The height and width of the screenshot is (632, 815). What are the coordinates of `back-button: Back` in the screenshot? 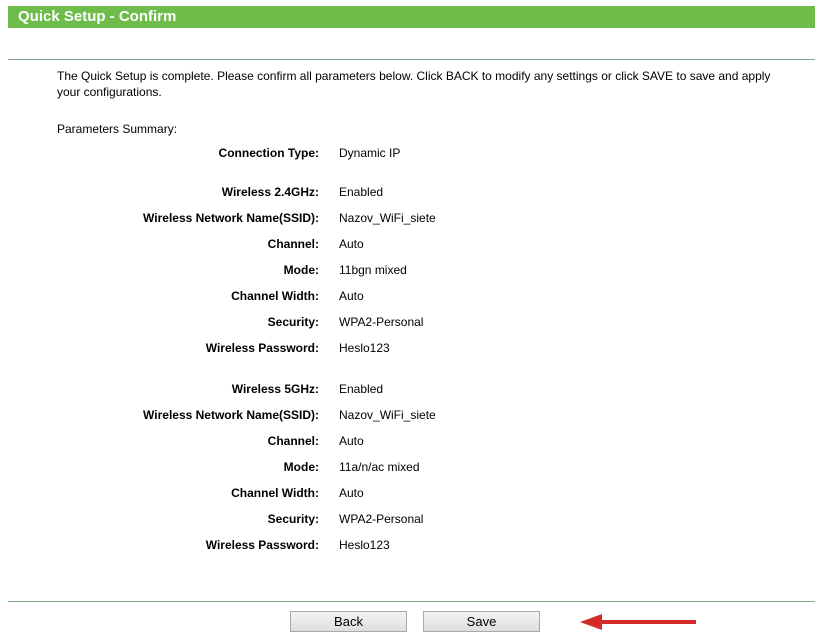 It's located at (348, 621).